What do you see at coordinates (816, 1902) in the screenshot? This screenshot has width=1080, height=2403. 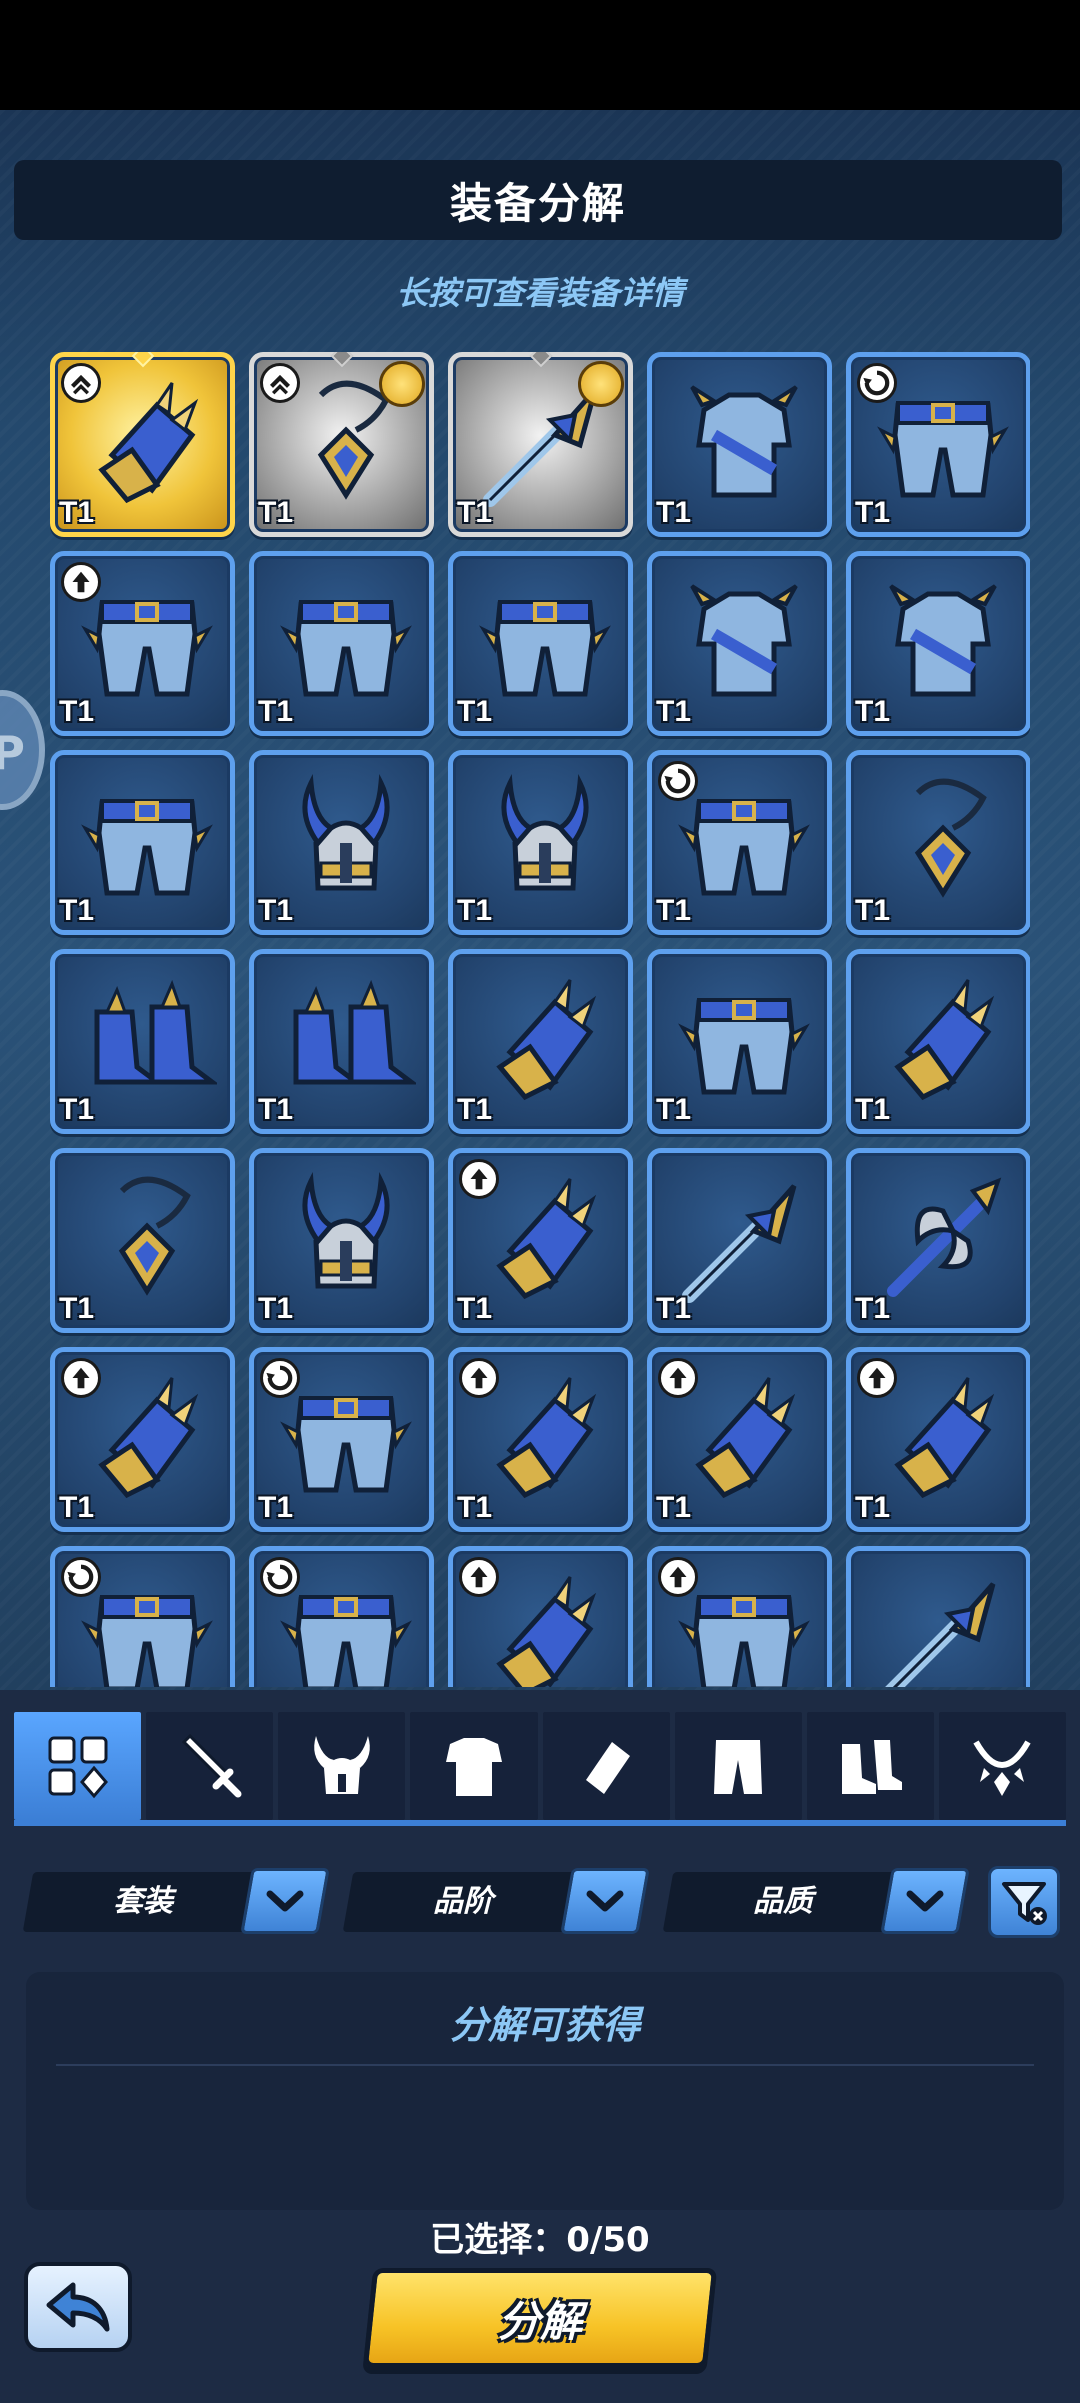 I see `quality-filter: 品质` at bounding box center [816, 1902].